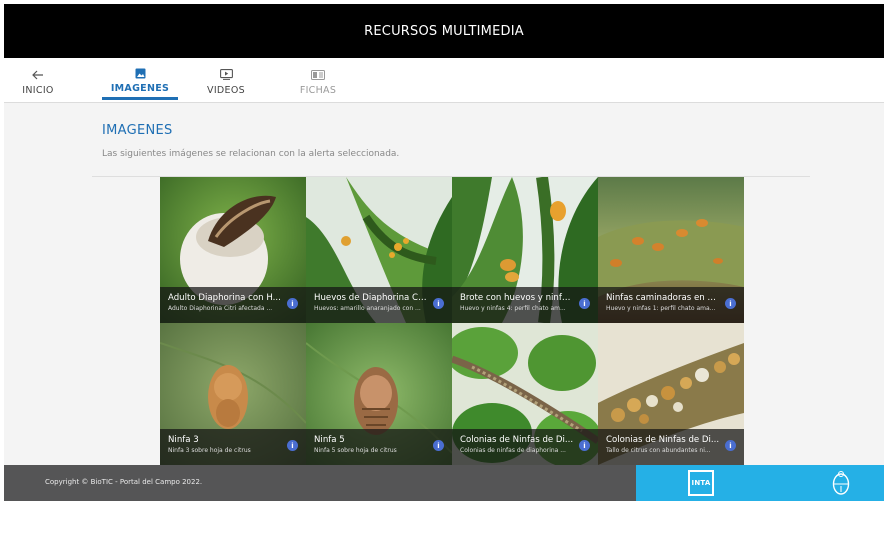 The height and width of the screenshot is (554, 888). What do you see at coordinates (38, 75) in the screenshot?
I see `back-arrow-icon` at bounding box center [38, 75].